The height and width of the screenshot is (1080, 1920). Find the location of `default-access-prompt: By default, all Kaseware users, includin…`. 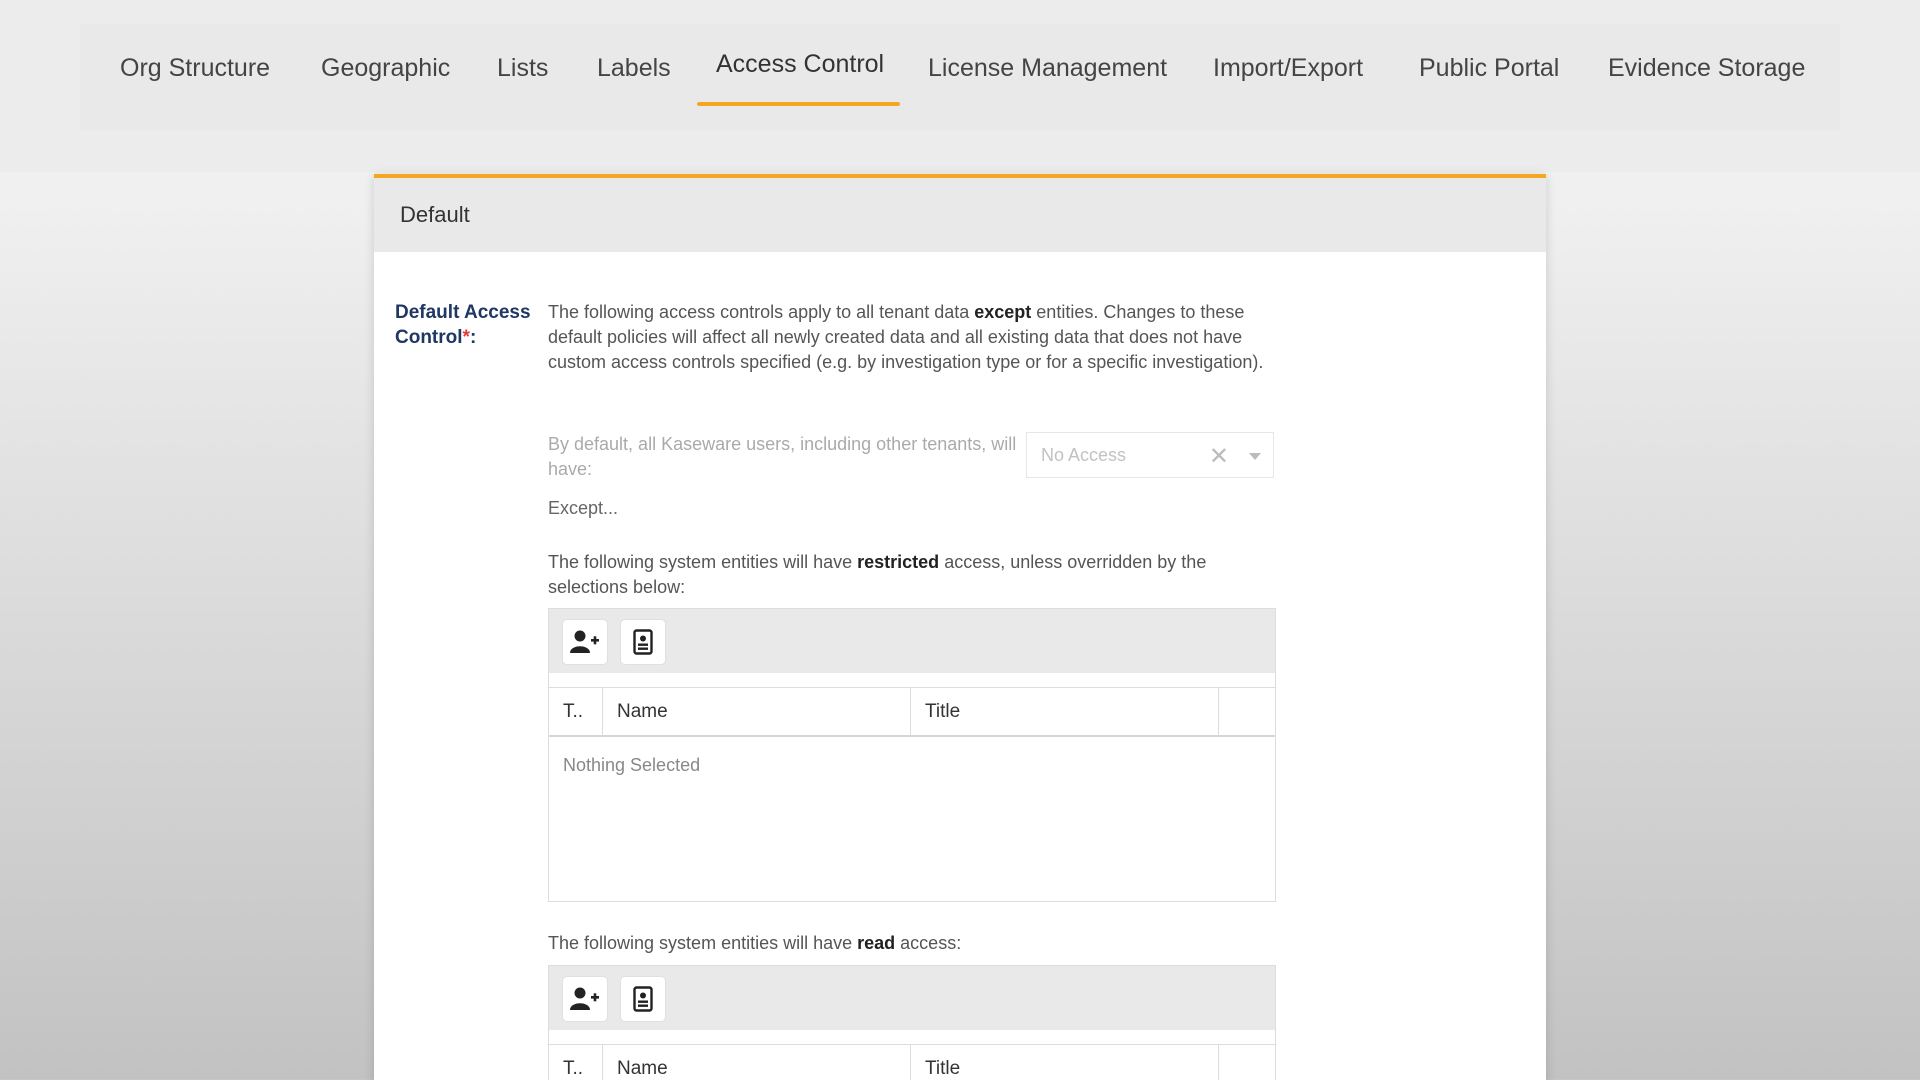

default-access-prompt: By default, all Kaseware users, includin… is located at coordinates (782, 456).